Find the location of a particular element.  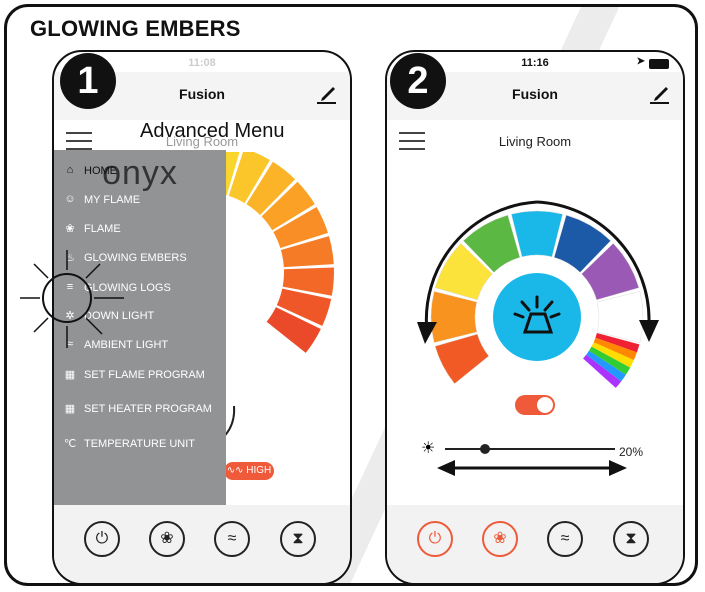

room-name: Living Room is located at coordinates (535, 141).